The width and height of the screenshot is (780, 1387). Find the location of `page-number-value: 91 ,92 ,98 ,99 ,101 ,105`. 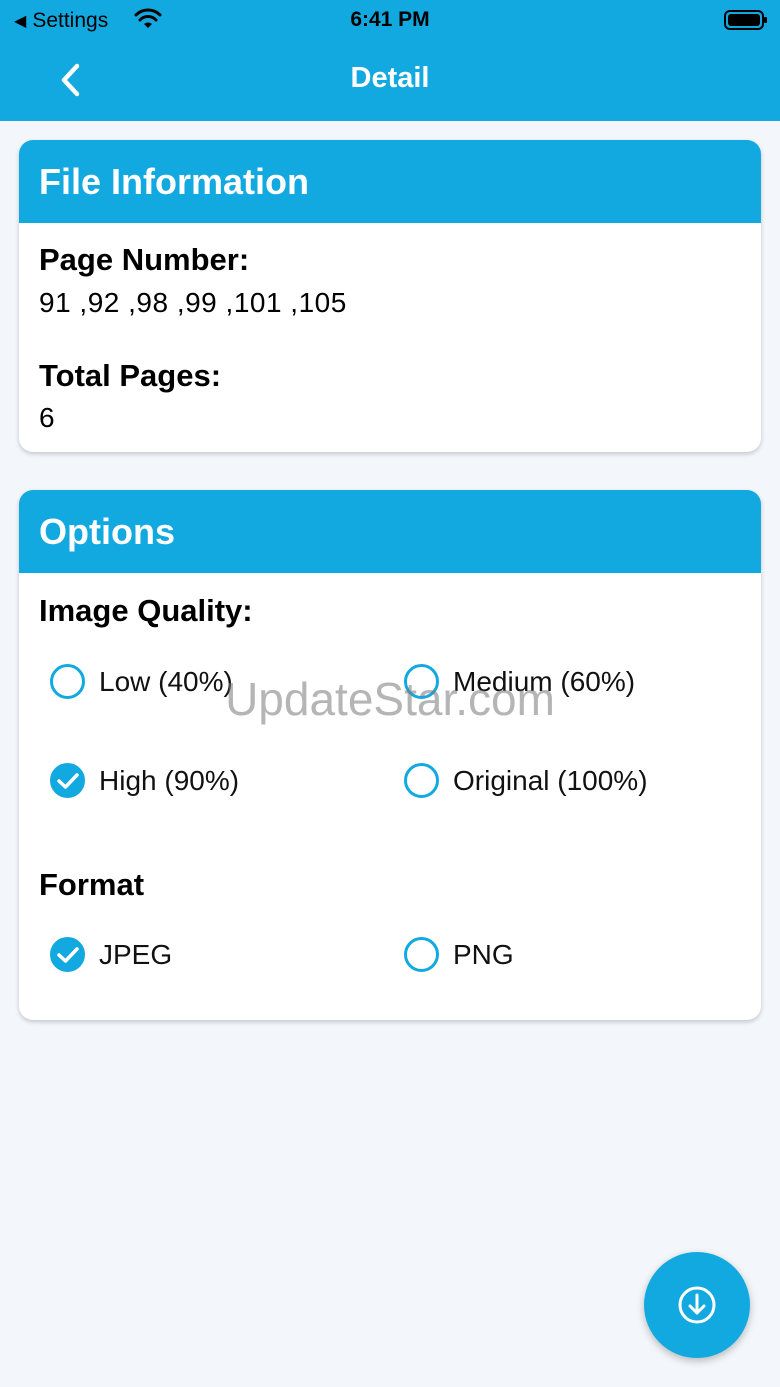

page-number-value: 91 ,92 ,98 ,99 ,101 ,105 is located at coordinates (193, 302).